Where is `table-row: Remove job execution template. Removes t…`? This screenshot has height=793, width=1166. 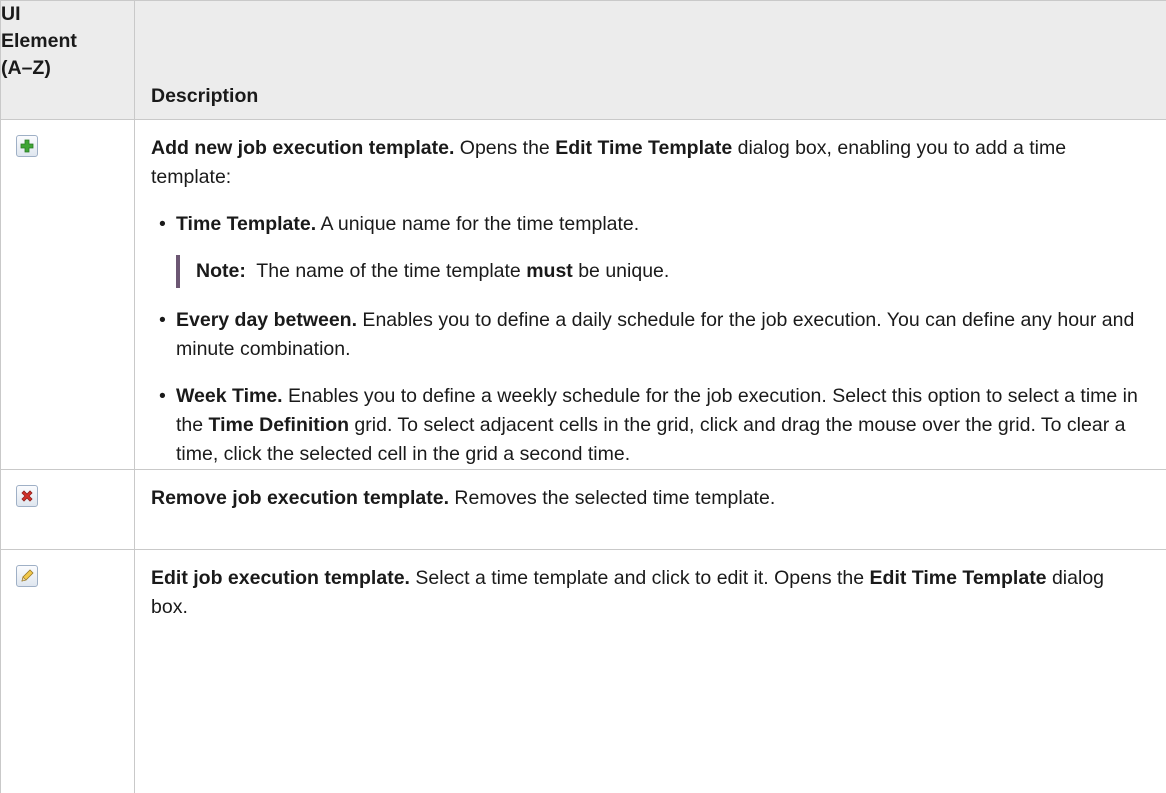
table-row: Remove job execution template. Removes t… is located at coordinates (583, 510).